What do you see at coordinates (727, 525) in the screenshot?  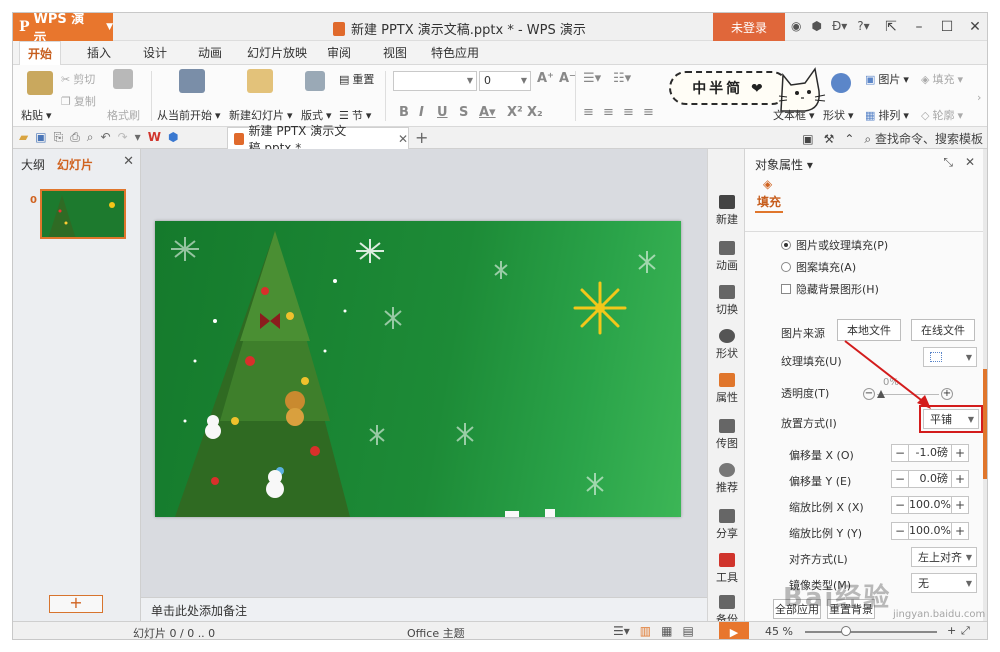 I see `vstrip-share: 分享` at bounding box center [727, 525].